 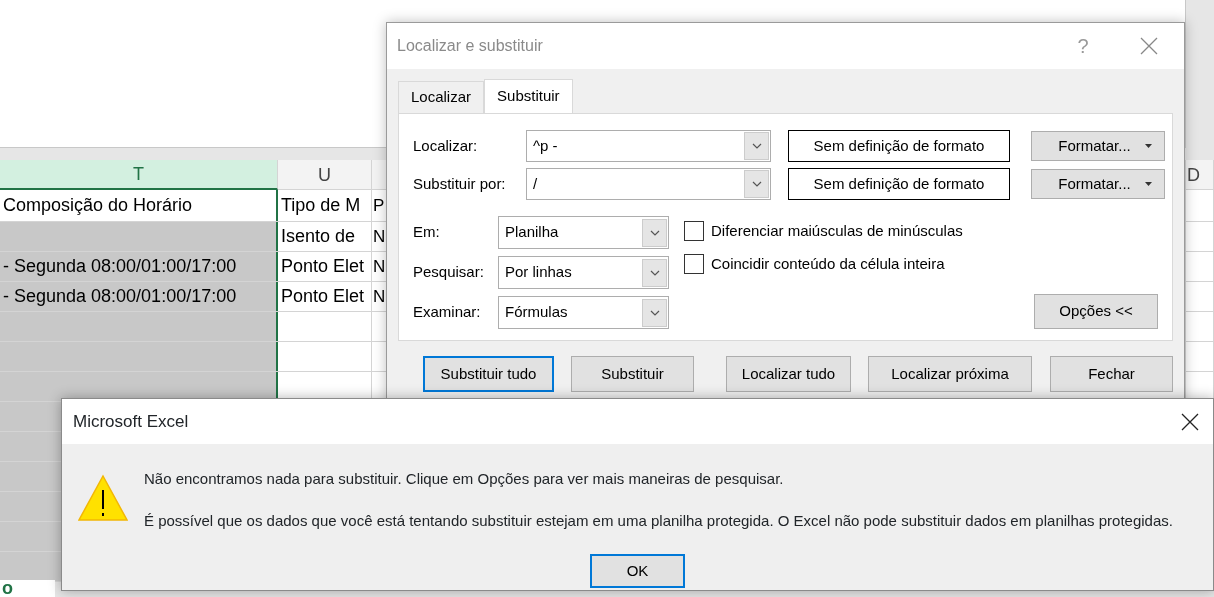 What do you see at coordinates (632, 374) in the screenshot?
I see `dialog-button: Substituir` at bounding box center [632, 374].